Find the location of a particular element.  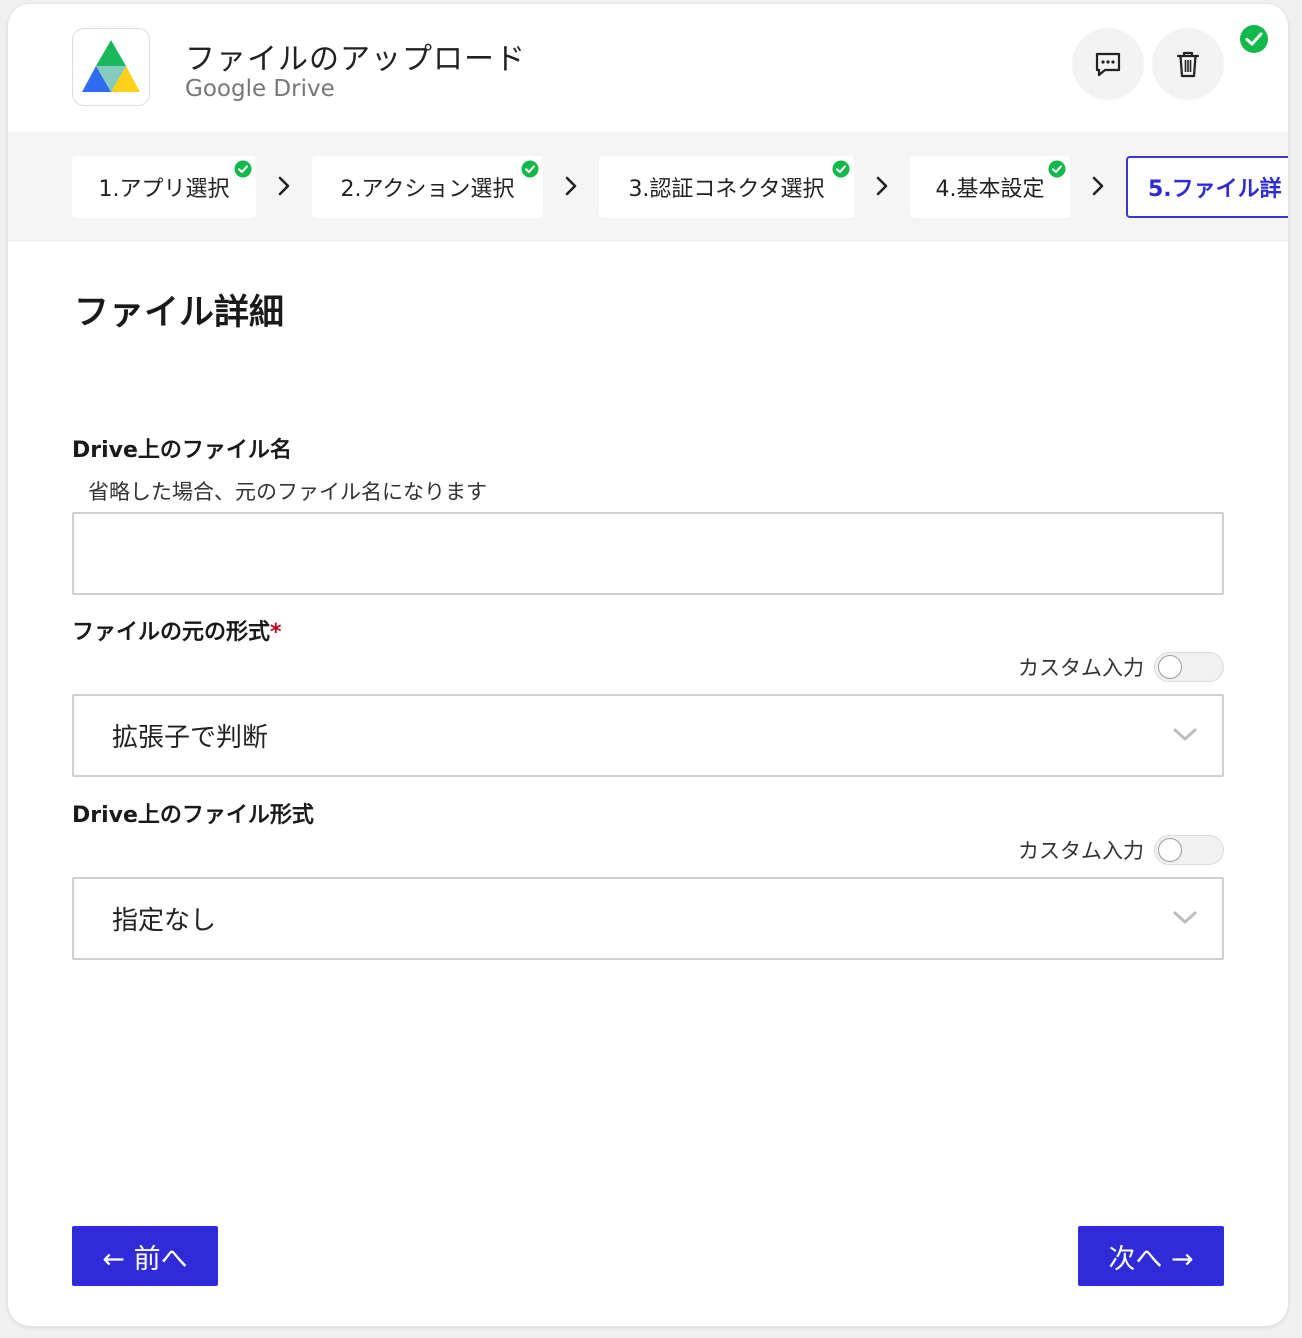

app-name: Google Drive is located at coordinates (260, 89).